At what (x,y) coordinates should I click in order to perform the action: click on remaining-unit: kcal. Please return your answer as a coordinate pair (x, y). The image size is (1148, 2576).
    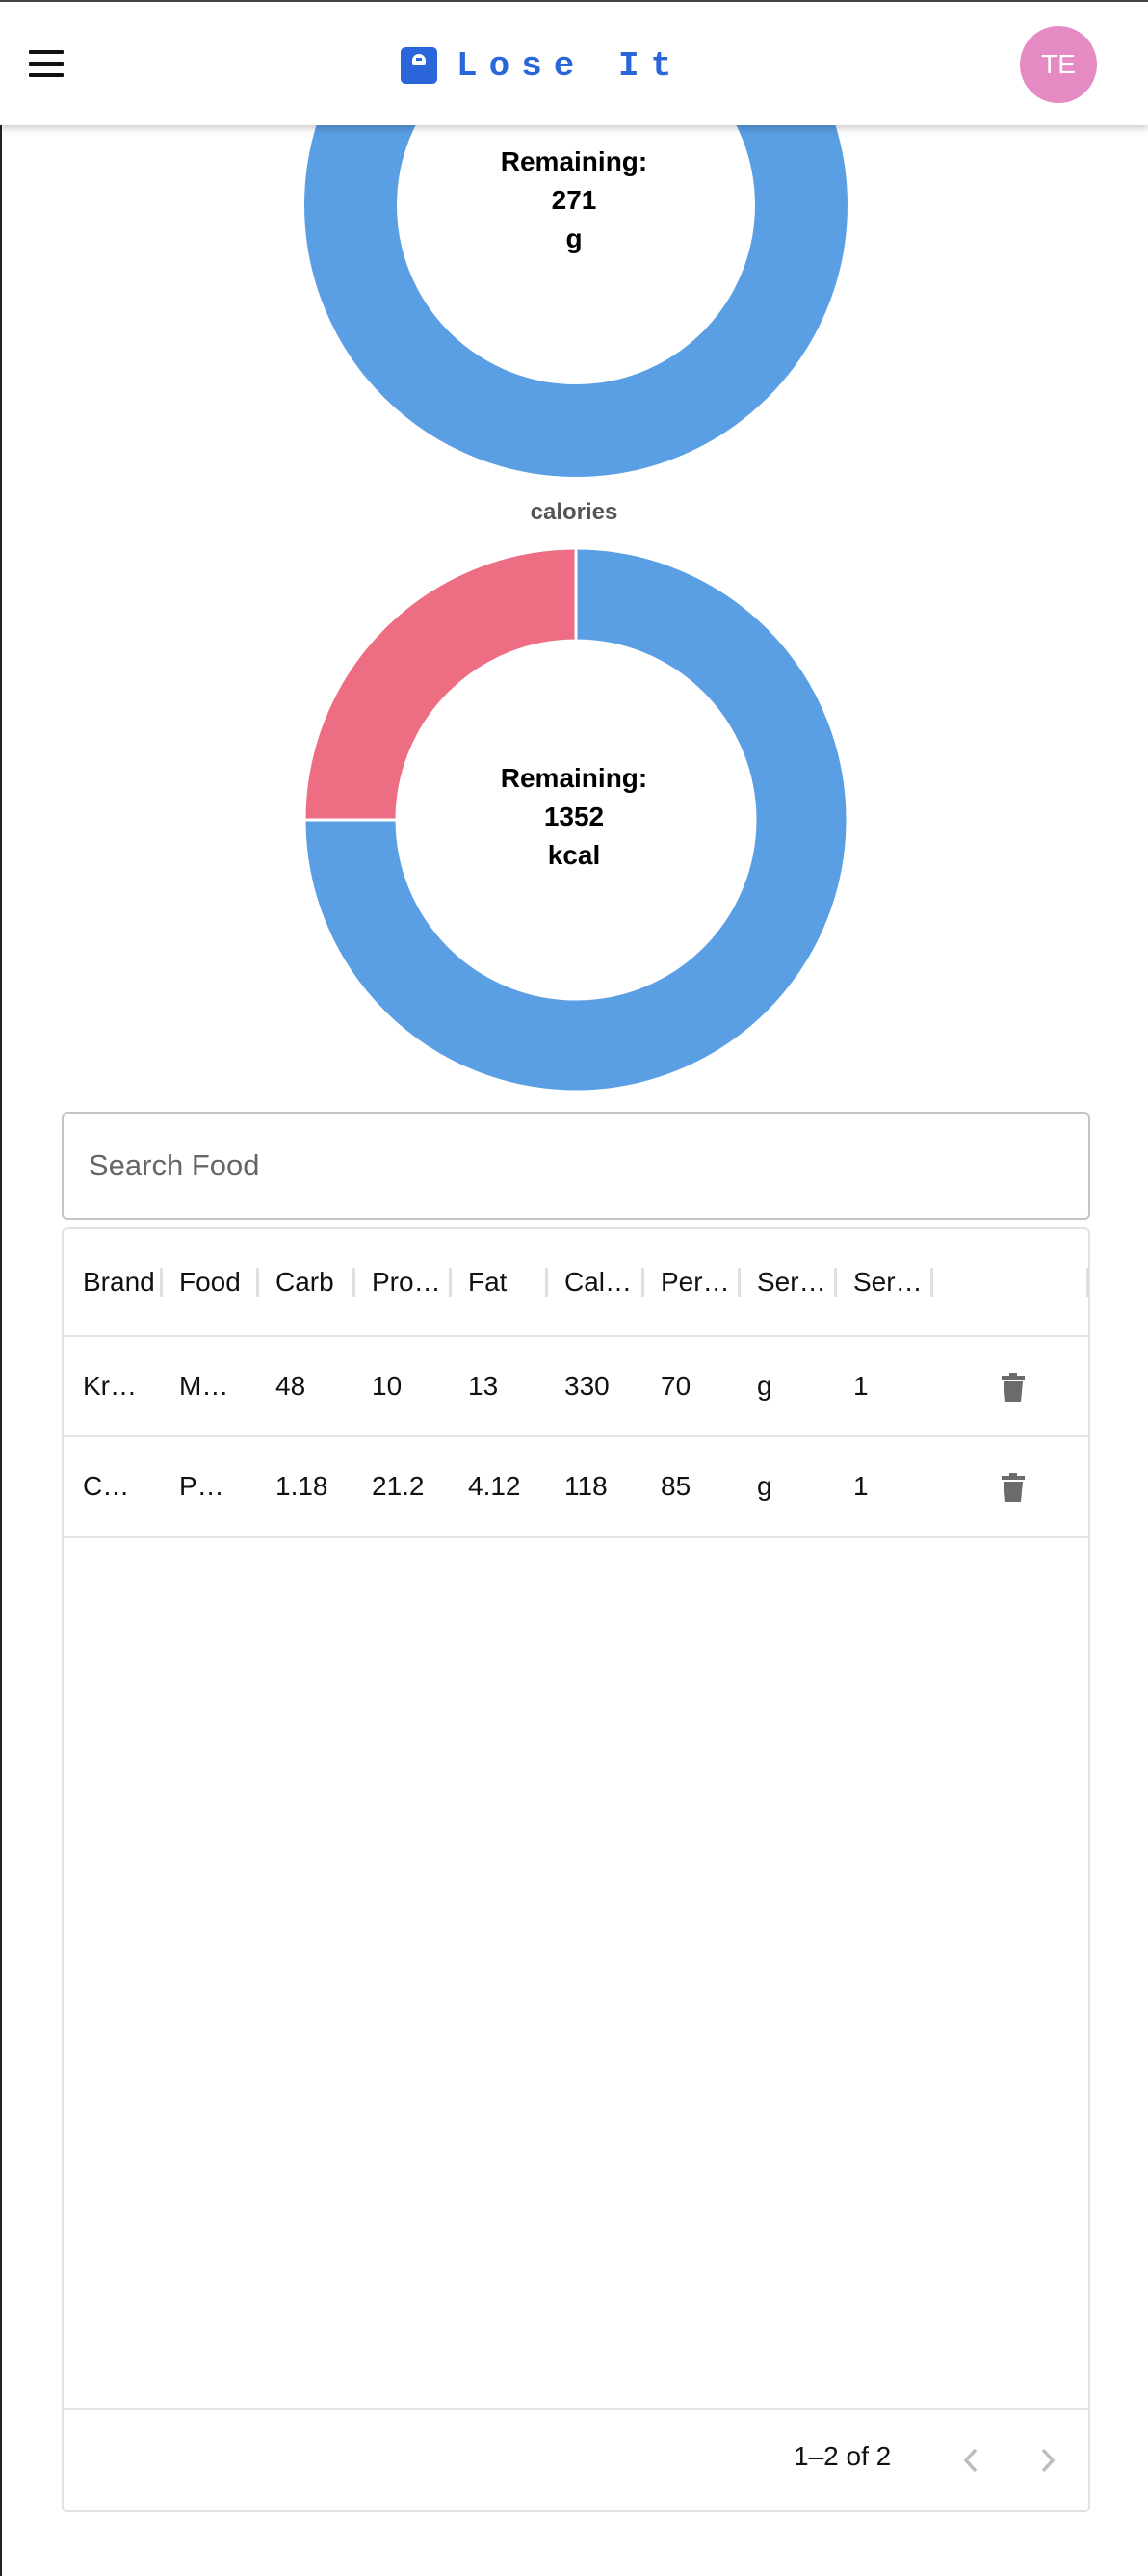
    Looking at the image, I should click on (574, 855).